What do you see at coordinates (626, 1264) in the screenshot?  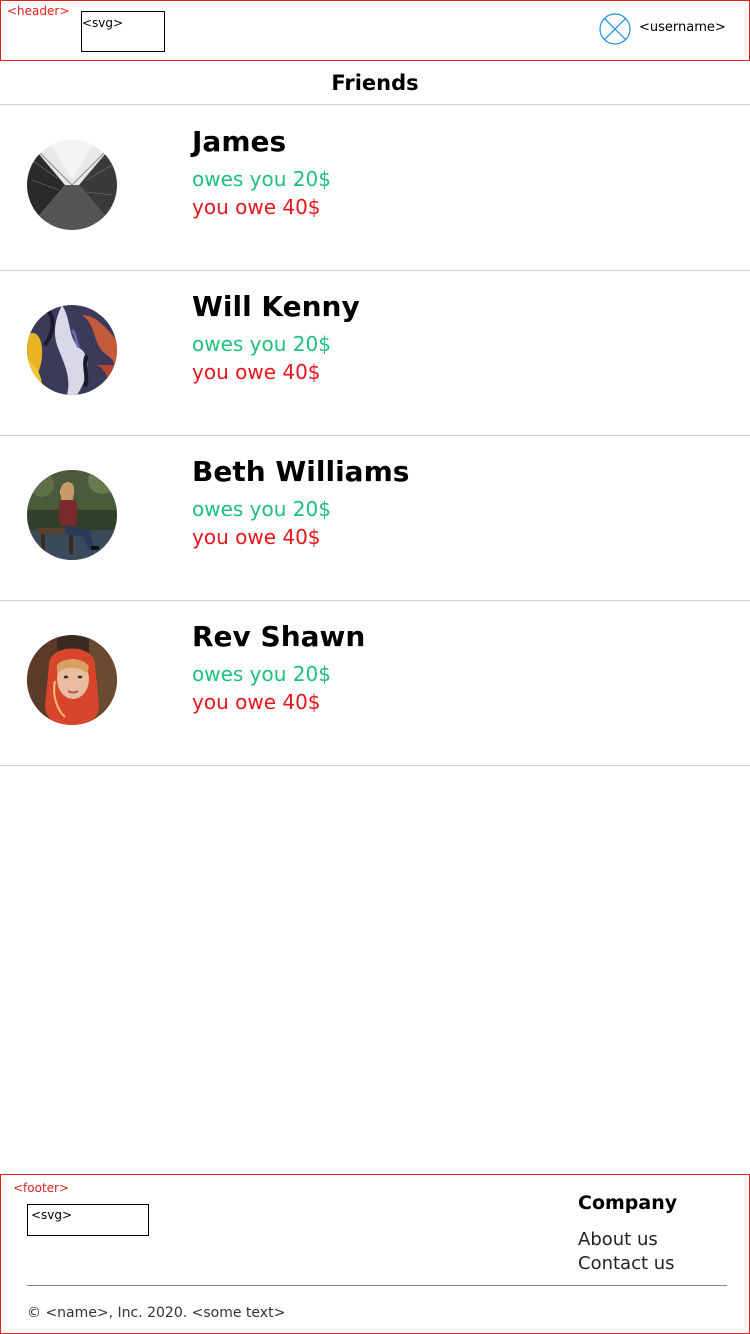 I see `contact-us-link: Contact us` at bounding box center [626, 1264].